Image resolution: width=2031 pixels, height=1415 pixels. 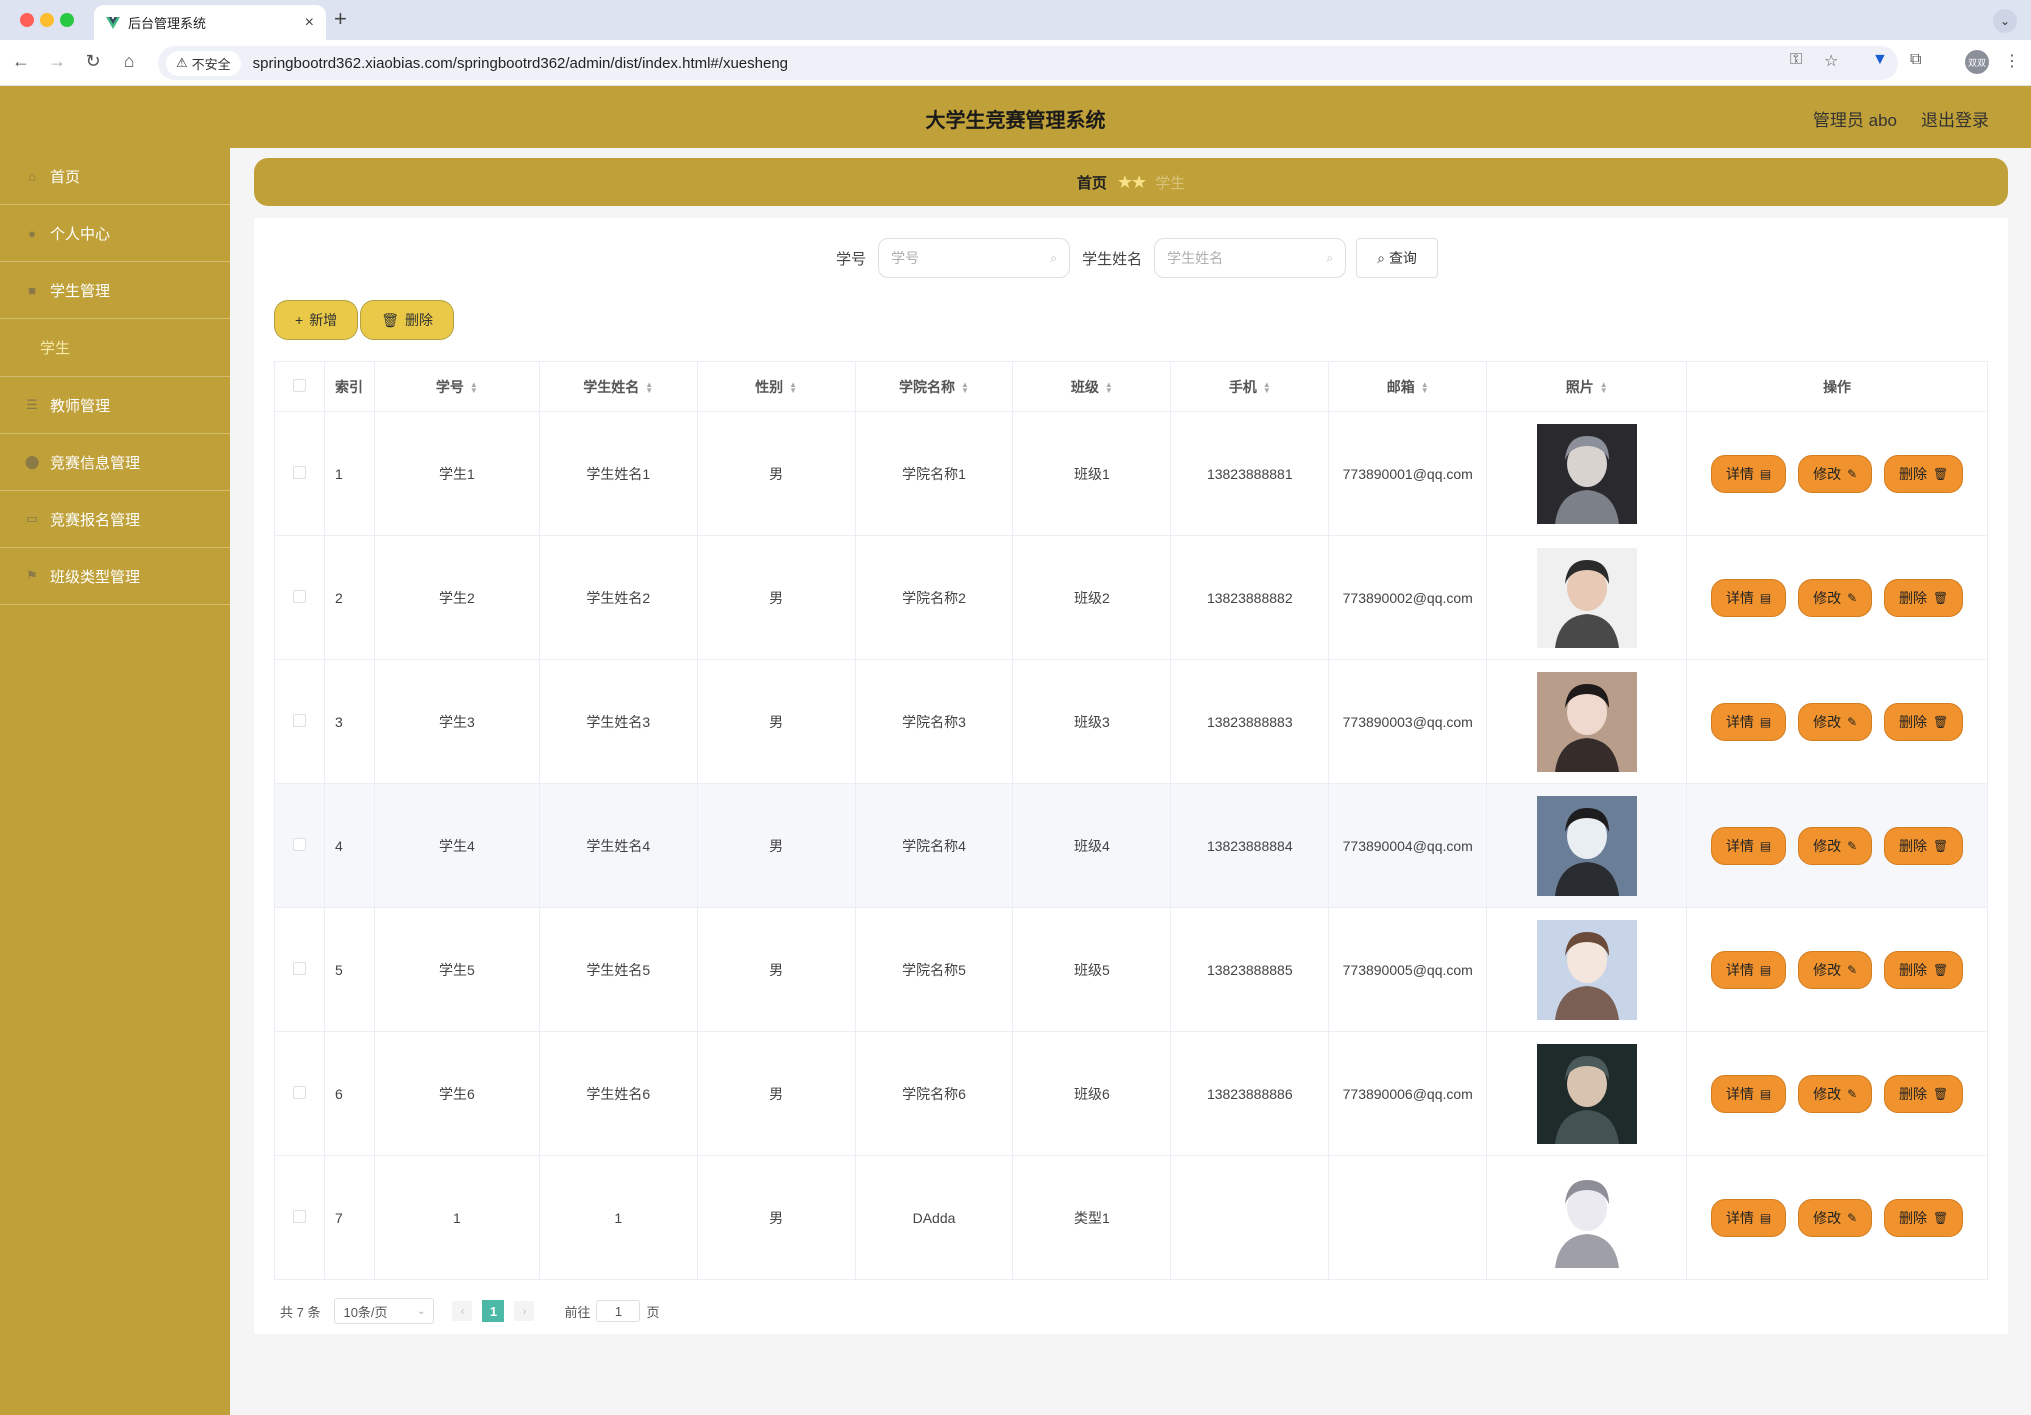 I want to click on header-college: 学院名称 ▲ ▼, so click(x=934, y=386).